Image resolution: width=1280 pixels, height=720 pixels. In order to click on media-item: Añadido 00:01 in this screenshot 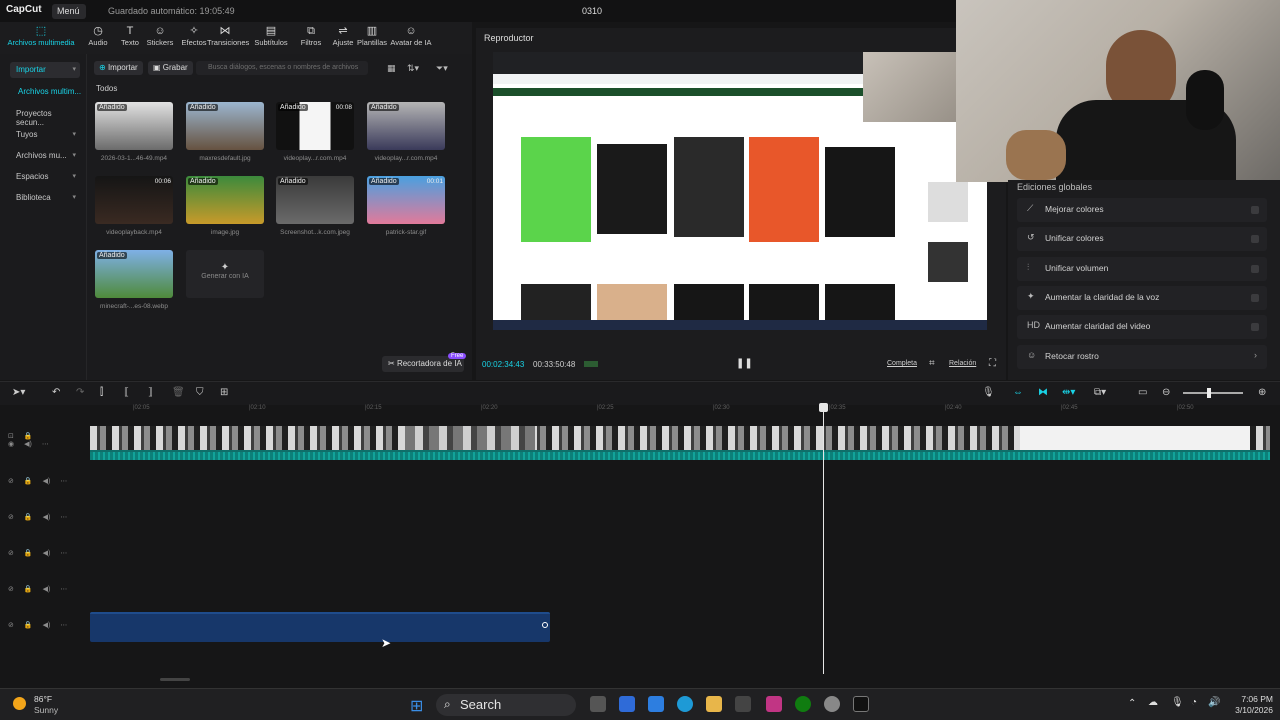, I will do `click(406, 200)`.